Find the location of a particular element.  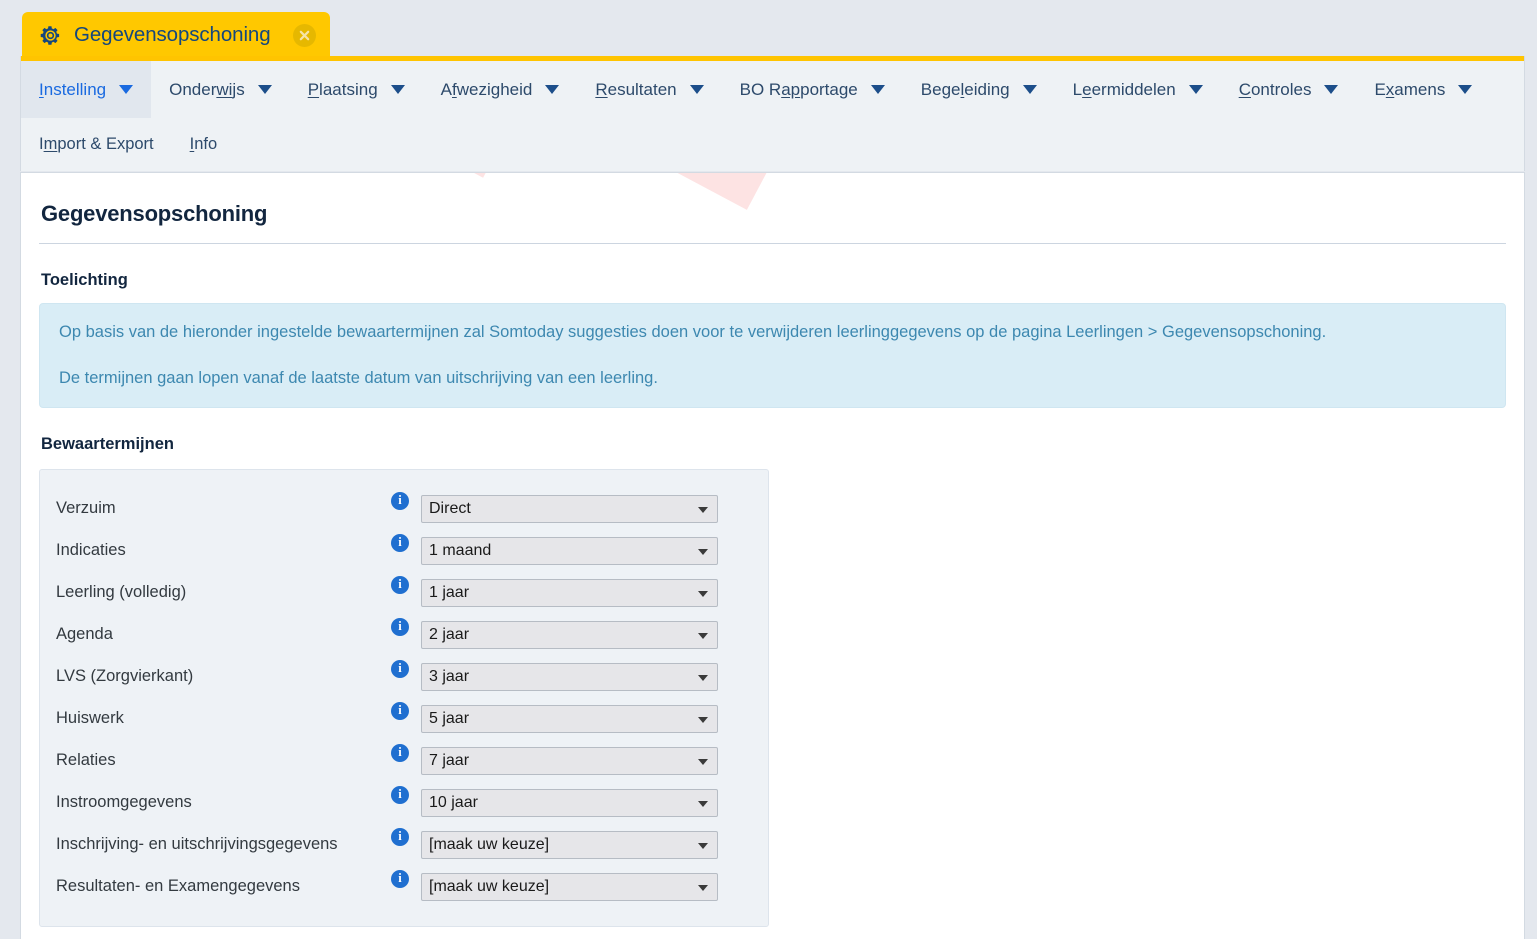

nav-item-leermiddelen: Leermiddelen is located at coordinates (1138, 89).